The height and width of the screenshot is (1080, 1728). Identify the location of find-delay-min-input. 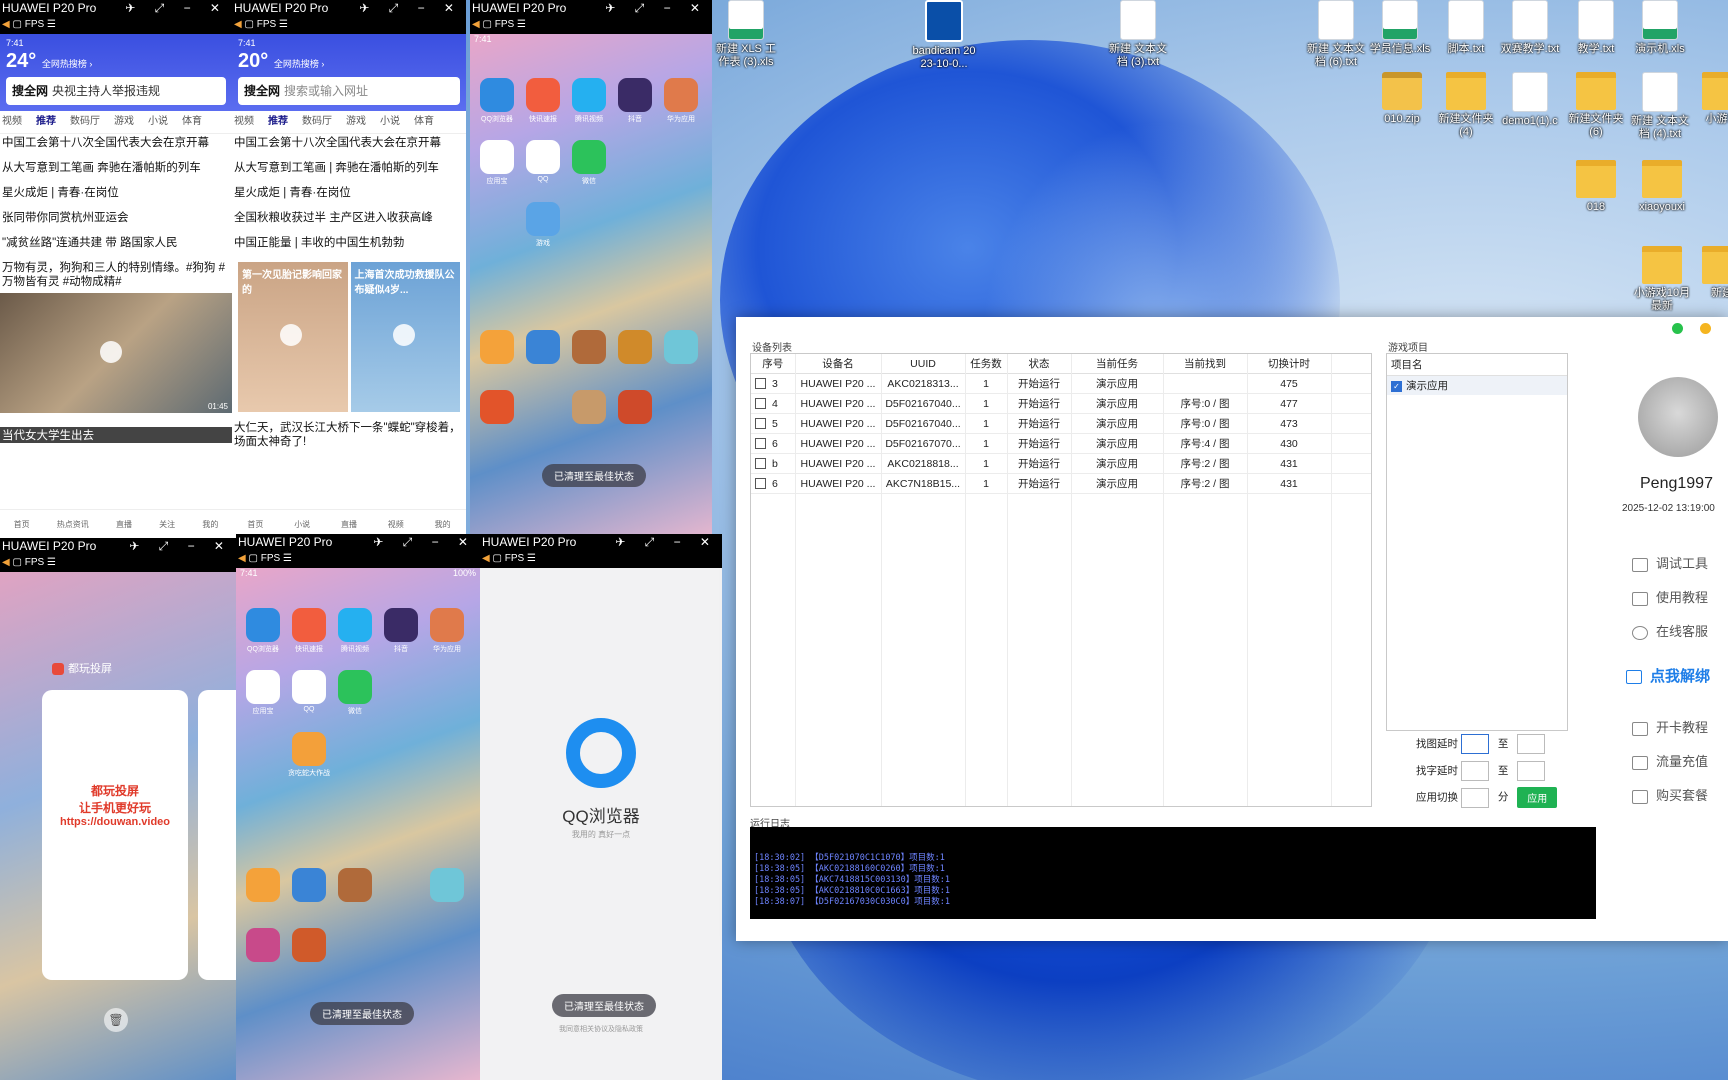
(1474, 744).